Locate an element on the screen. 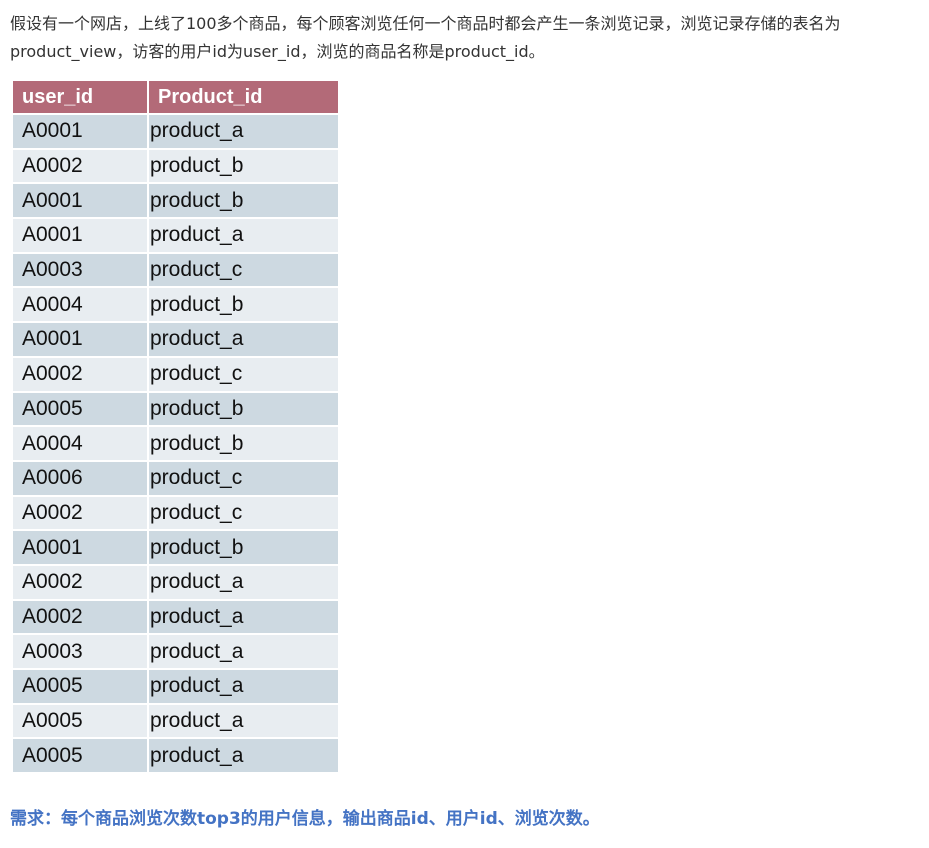  column-header-product-id: Product_id is located at coordinates (243, 98).